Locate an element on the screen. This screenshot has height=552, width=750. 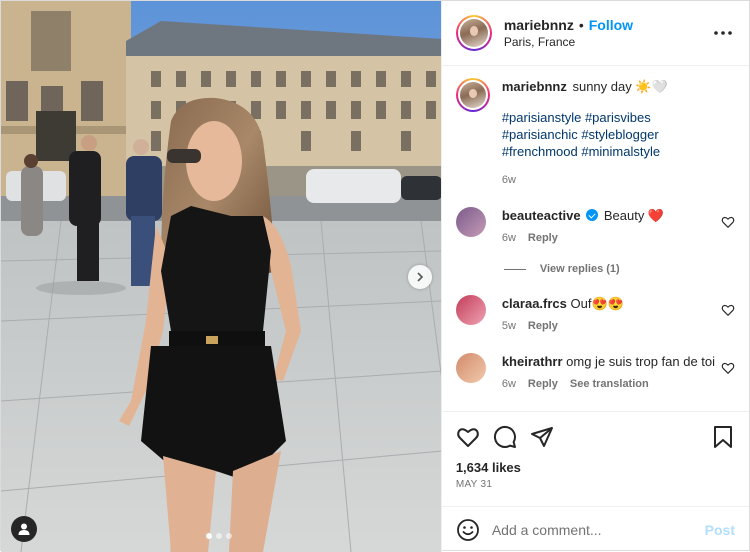
view-replies-label: View replies (1) is located at coordinates (579, 269).